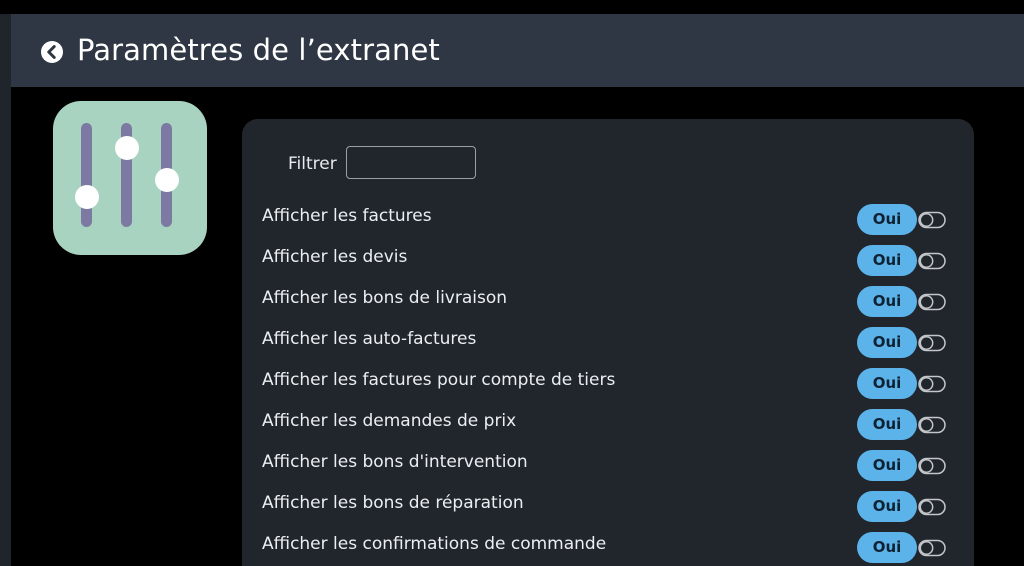  I want to click on filter-label: Filtrer, so click(312, 164).